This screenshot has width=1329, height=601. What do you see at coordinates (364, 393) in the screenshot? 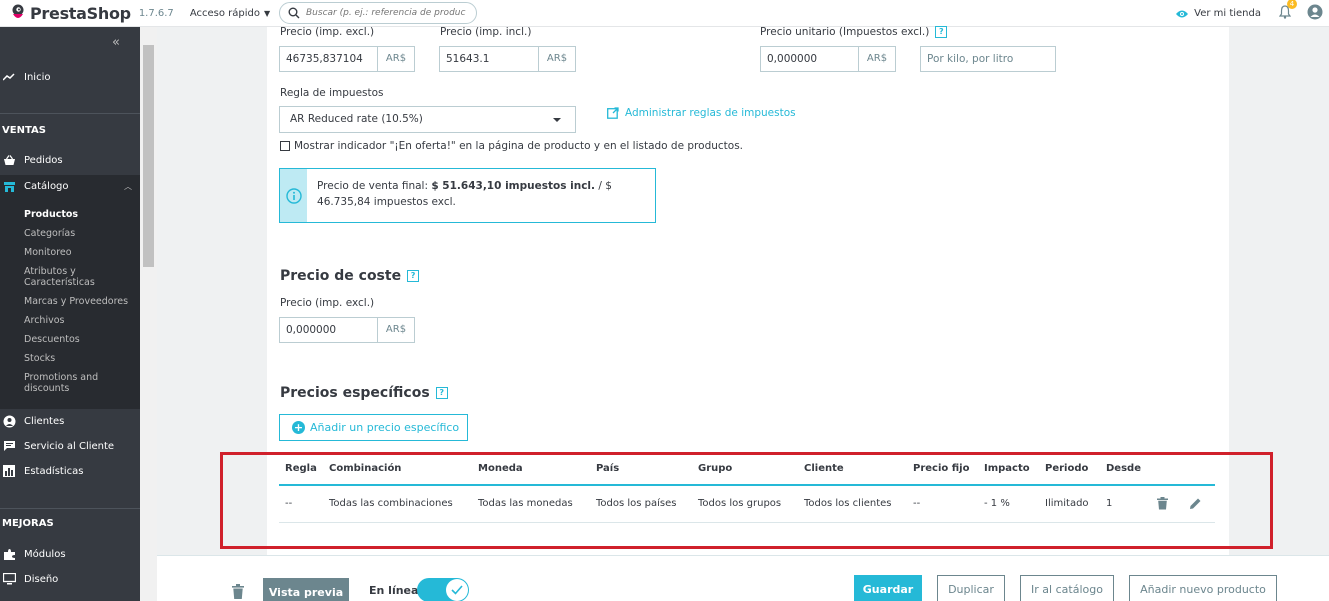
I see `specific-prices-title: Precios específicos?` at bounding box center [364, 393].